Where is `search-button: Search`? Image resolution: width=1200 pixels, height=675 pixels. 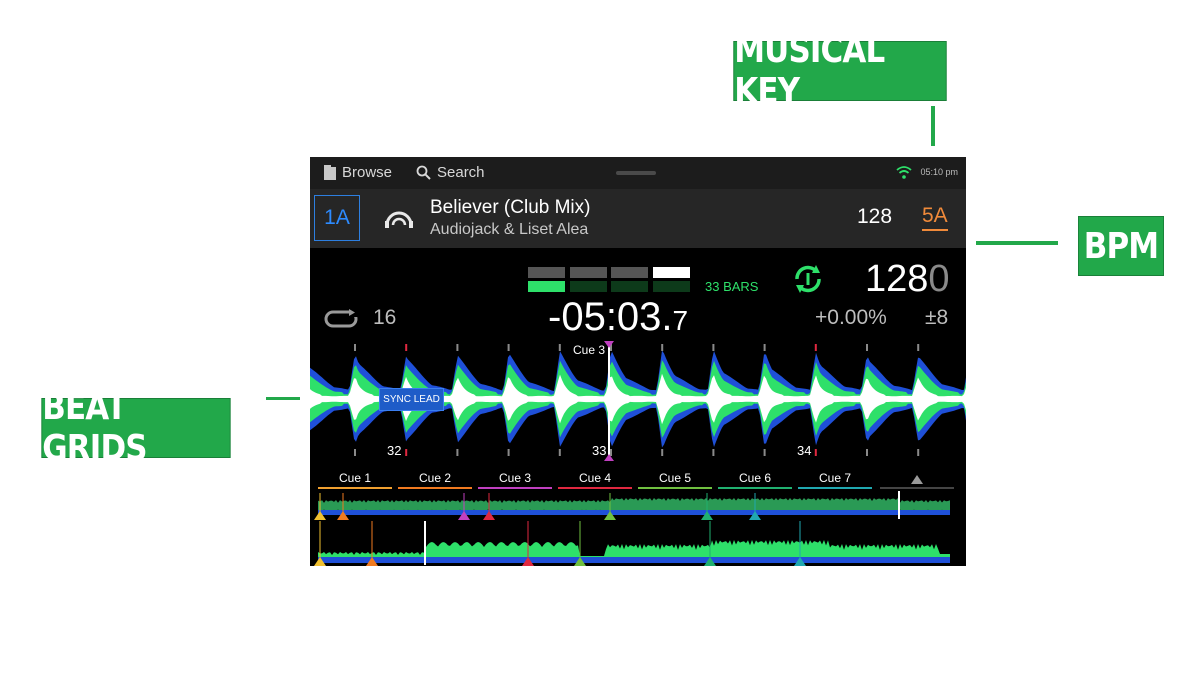
search-button: Search is located at coordinates (450, 172).